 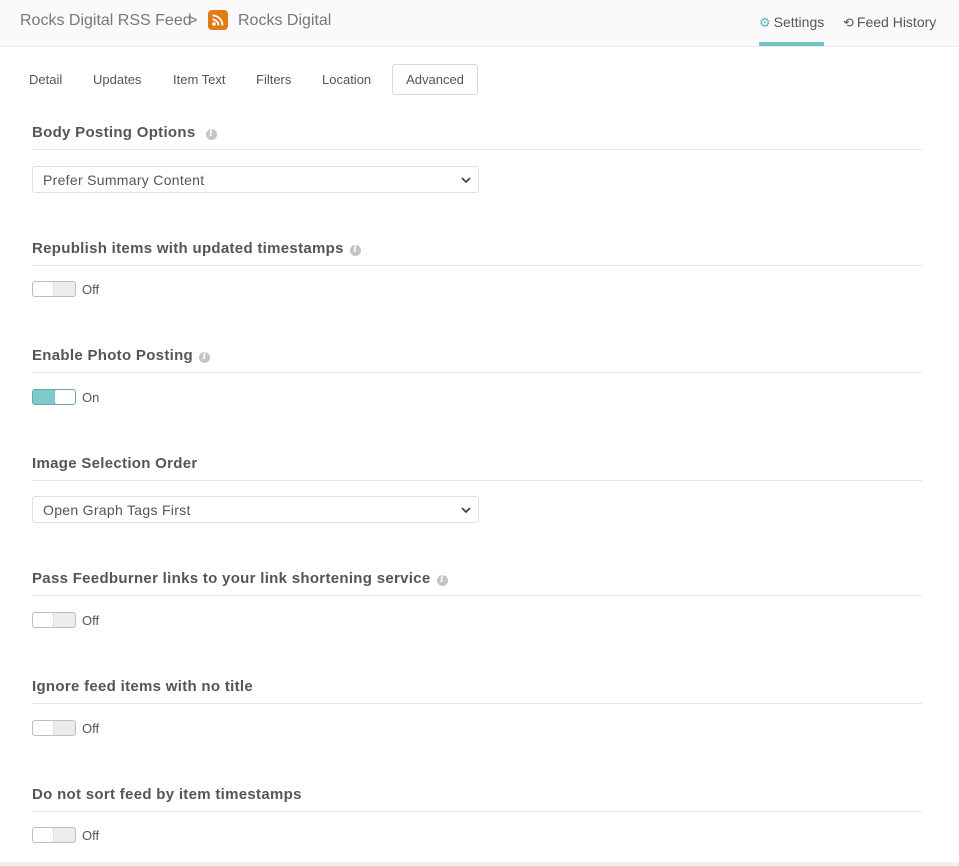 I want to click on tab-updates: Updates, so click(x=117, y=79).